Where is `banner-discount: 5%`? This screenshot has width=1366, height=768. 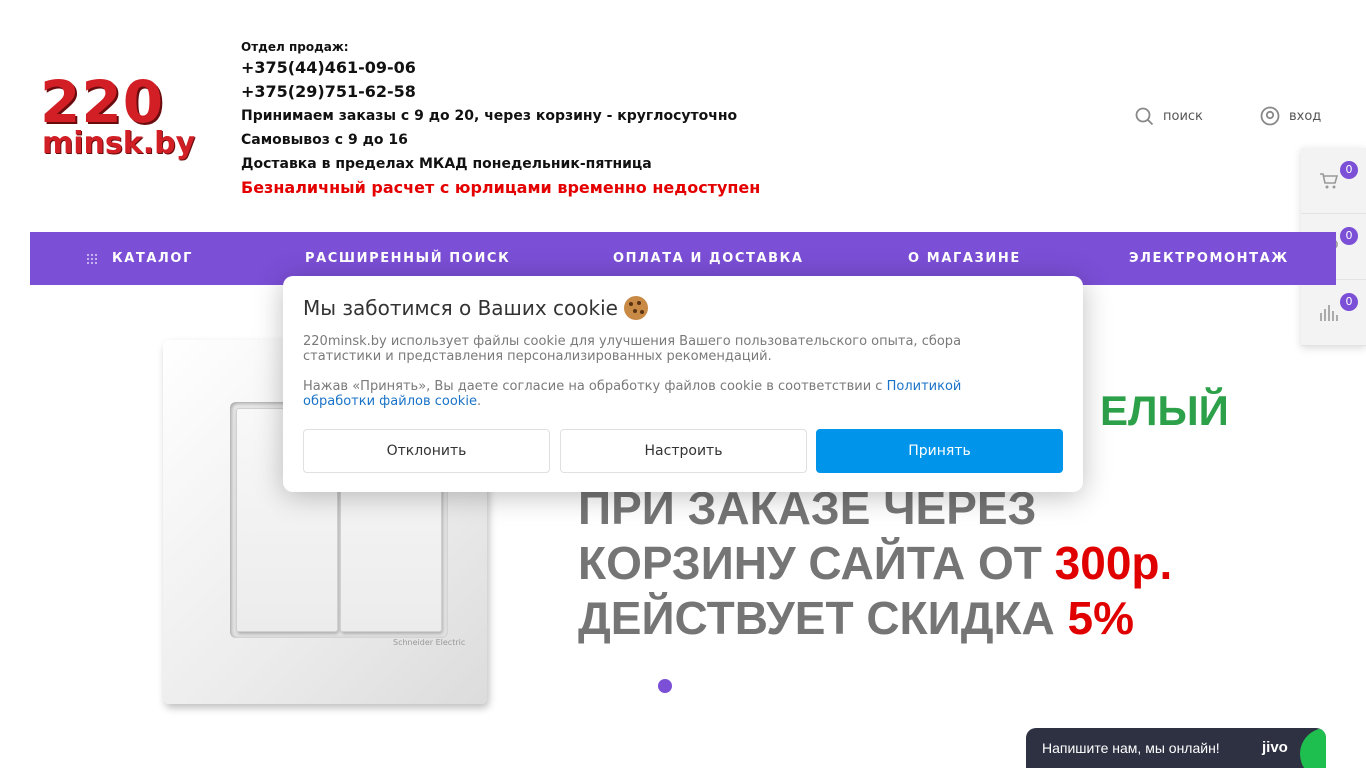 banner-discount: 5% is located at coordinates (1101, 618).